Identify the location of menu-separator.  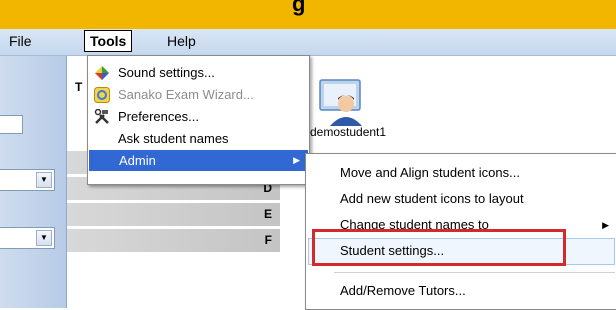
(474, 272).